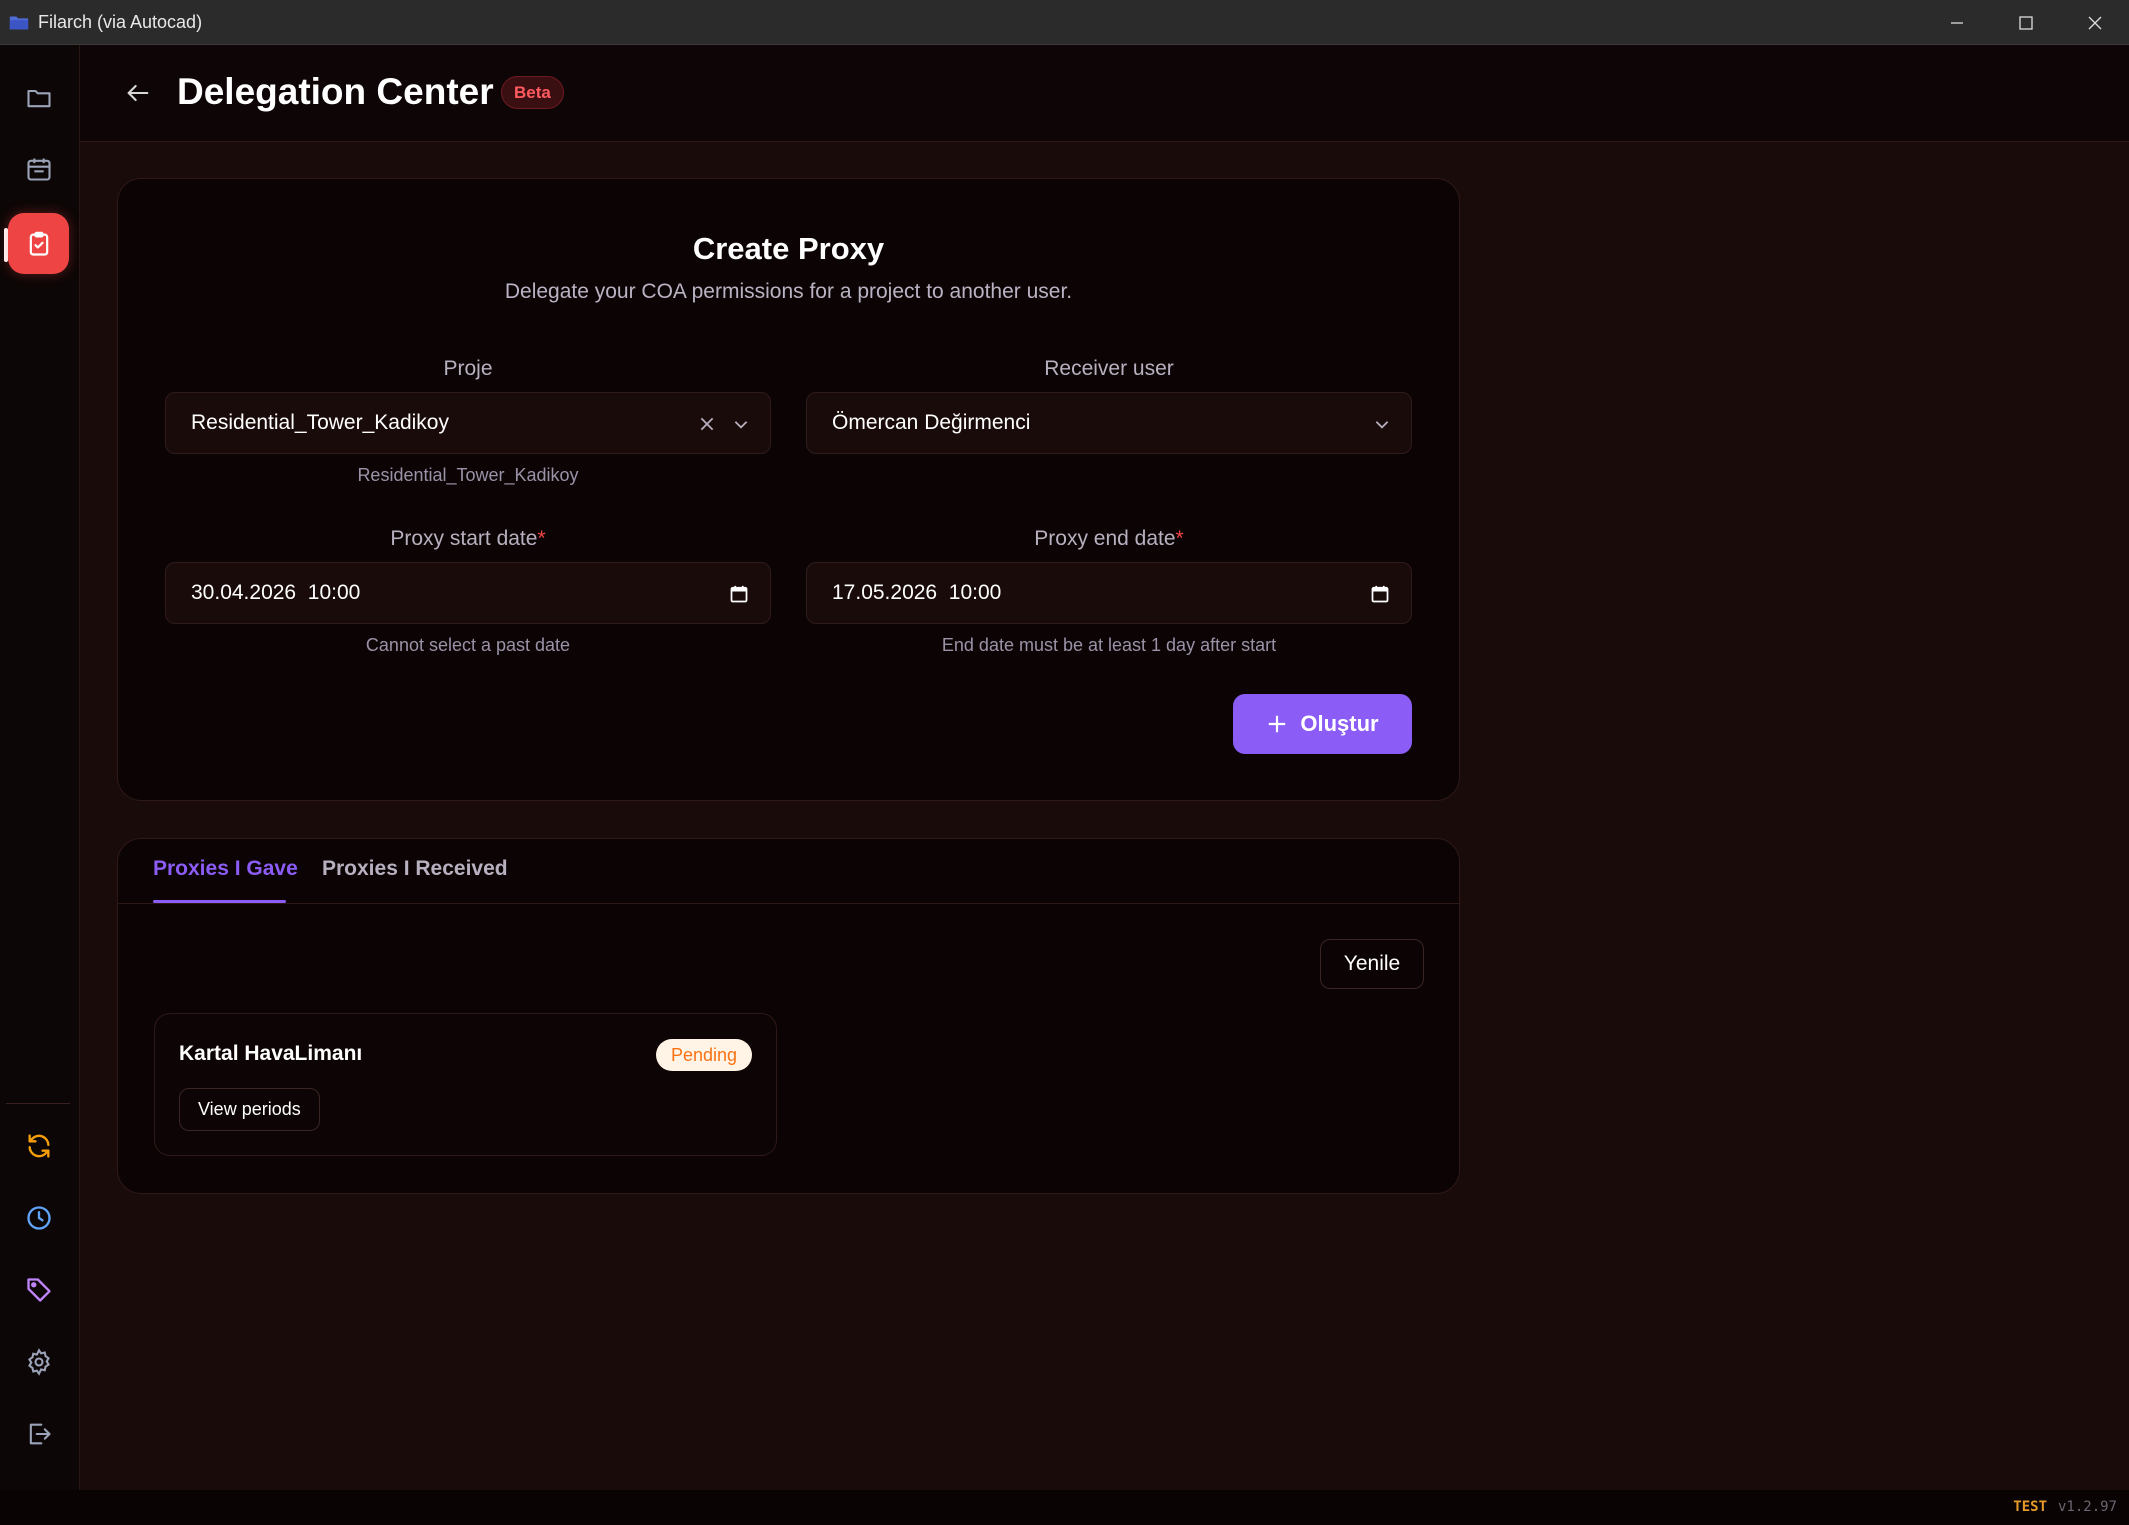 Image resolution: width=2129 pixels, height=1525 pixels. I want to click on end-date-label: Proxy end date*, so click(1109, 538).